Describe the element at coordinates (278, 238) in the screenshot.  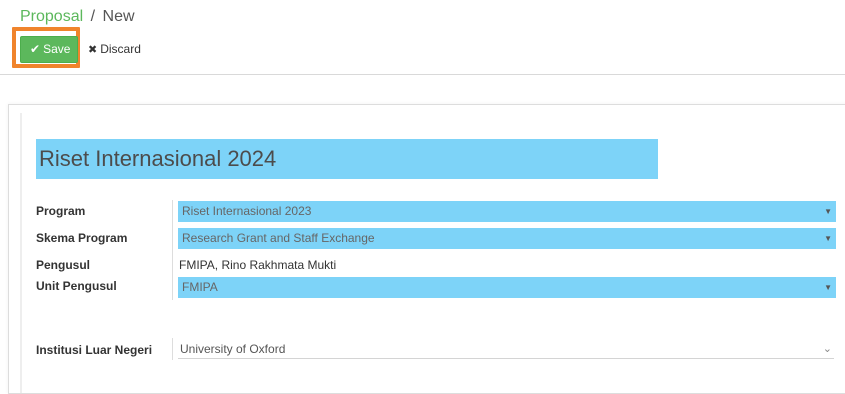
I see `skema-program-value: Research Grant and Staff Exchange` at that location.